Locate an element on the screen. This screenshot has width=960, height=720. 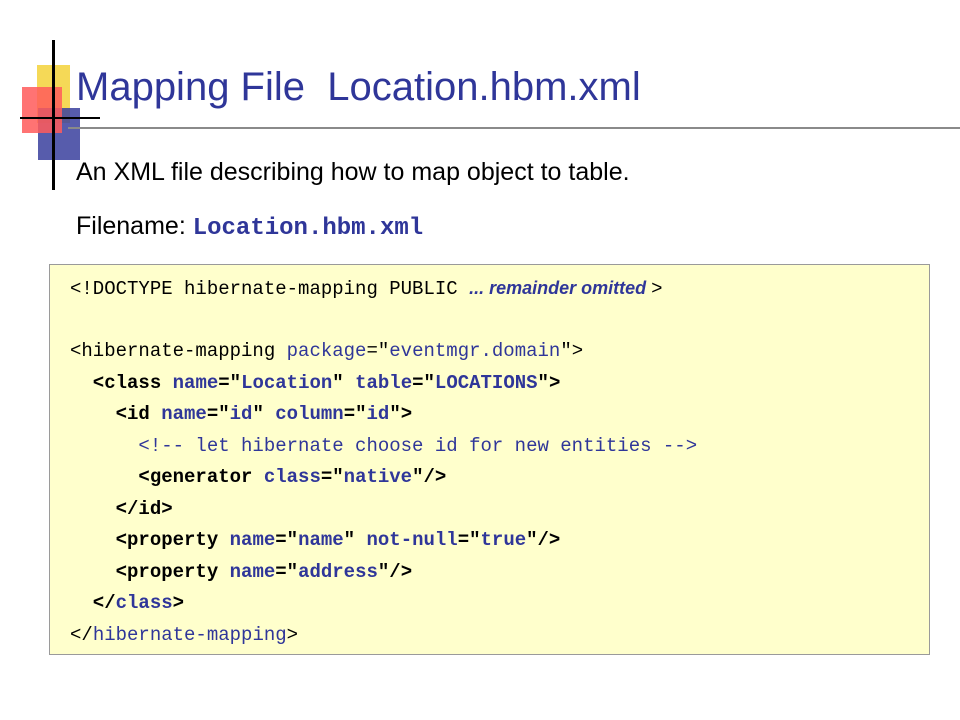
code-token: package is located at coordinates (326, 351).